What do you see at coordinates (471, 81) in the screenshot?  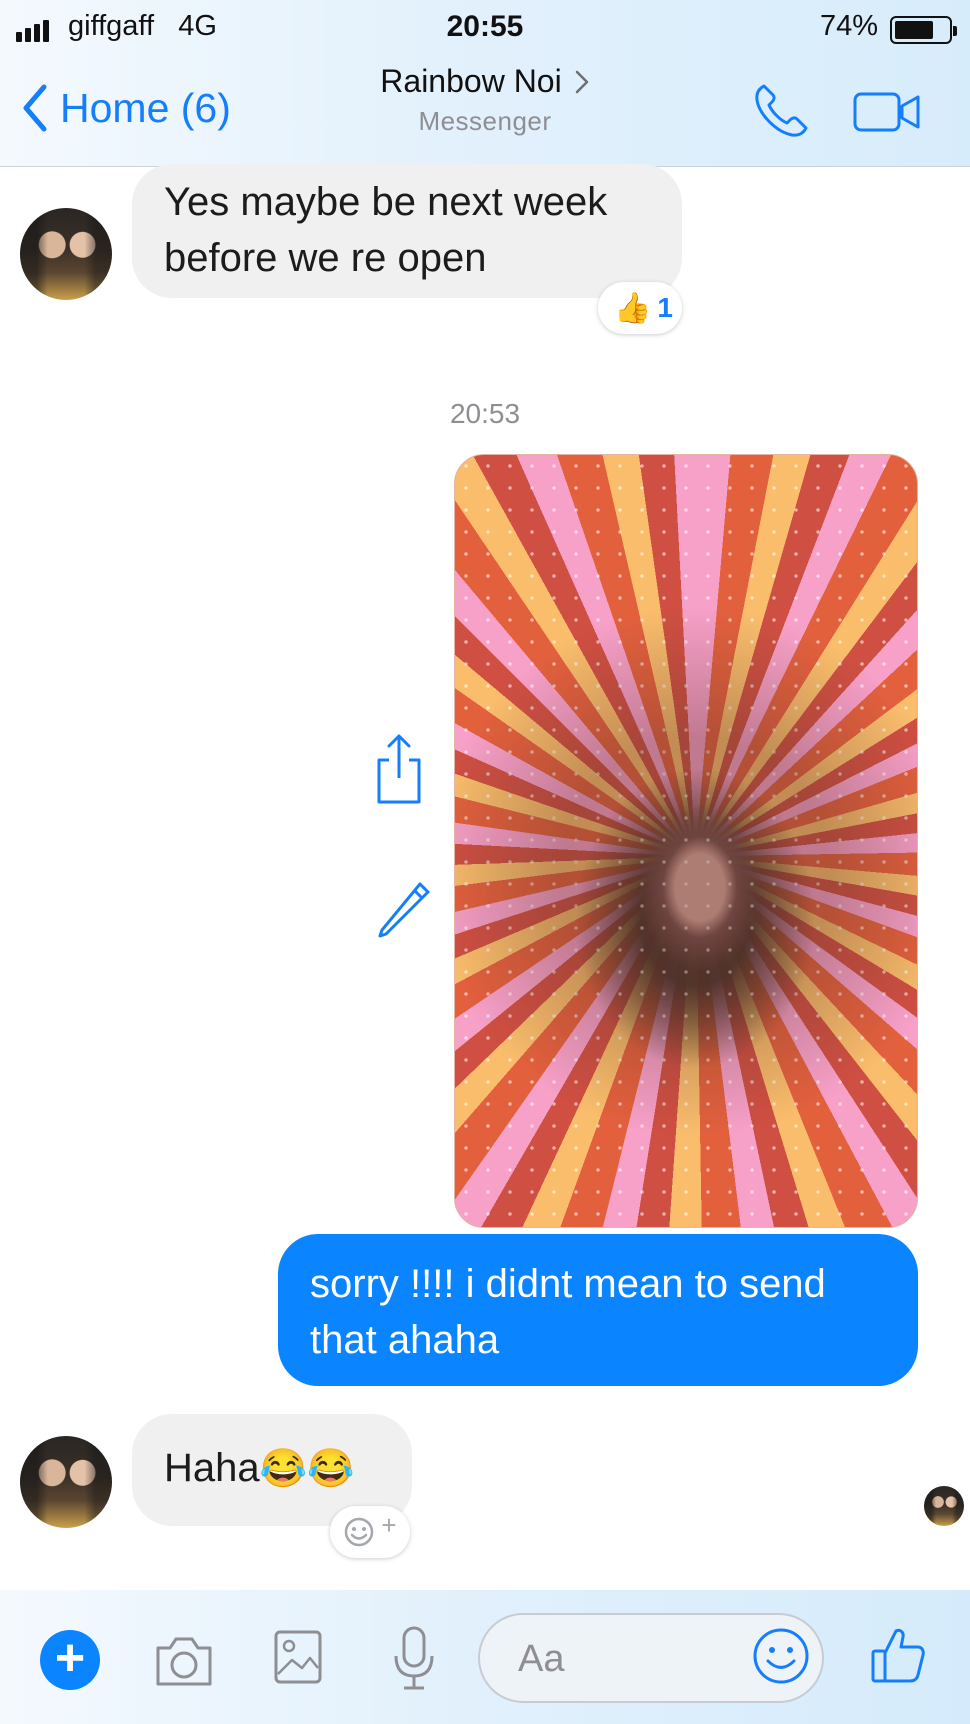 I see `contact-name: Rainbow Noi` at bounding box center [471, 81].